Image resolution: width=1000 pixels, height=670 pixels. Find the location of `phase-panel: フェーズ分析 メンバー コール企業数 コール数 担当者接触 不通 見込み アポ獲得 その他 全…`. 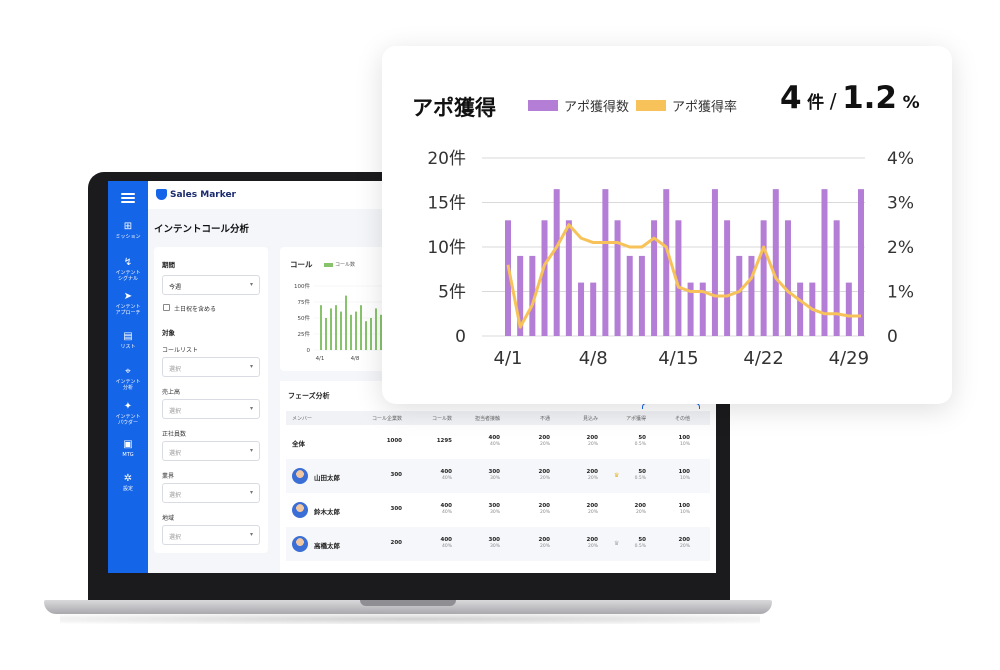

phase-panel: フェーズ分析 メンバー コール企業数 コール数 担当者接触 不通 見込み アポ獲得 その他 全… is located at coordinates (498, 477).